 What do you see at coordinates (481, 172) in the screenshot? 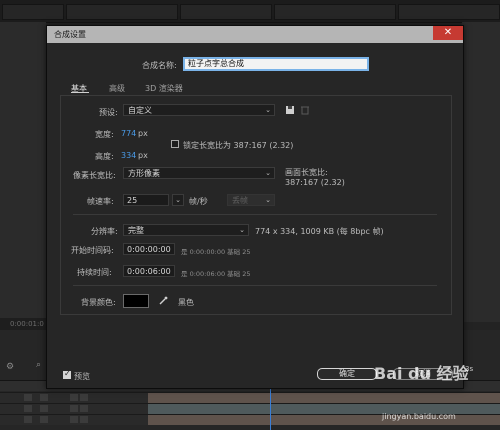
I see `right-panel` at bounding box center [481, 172].